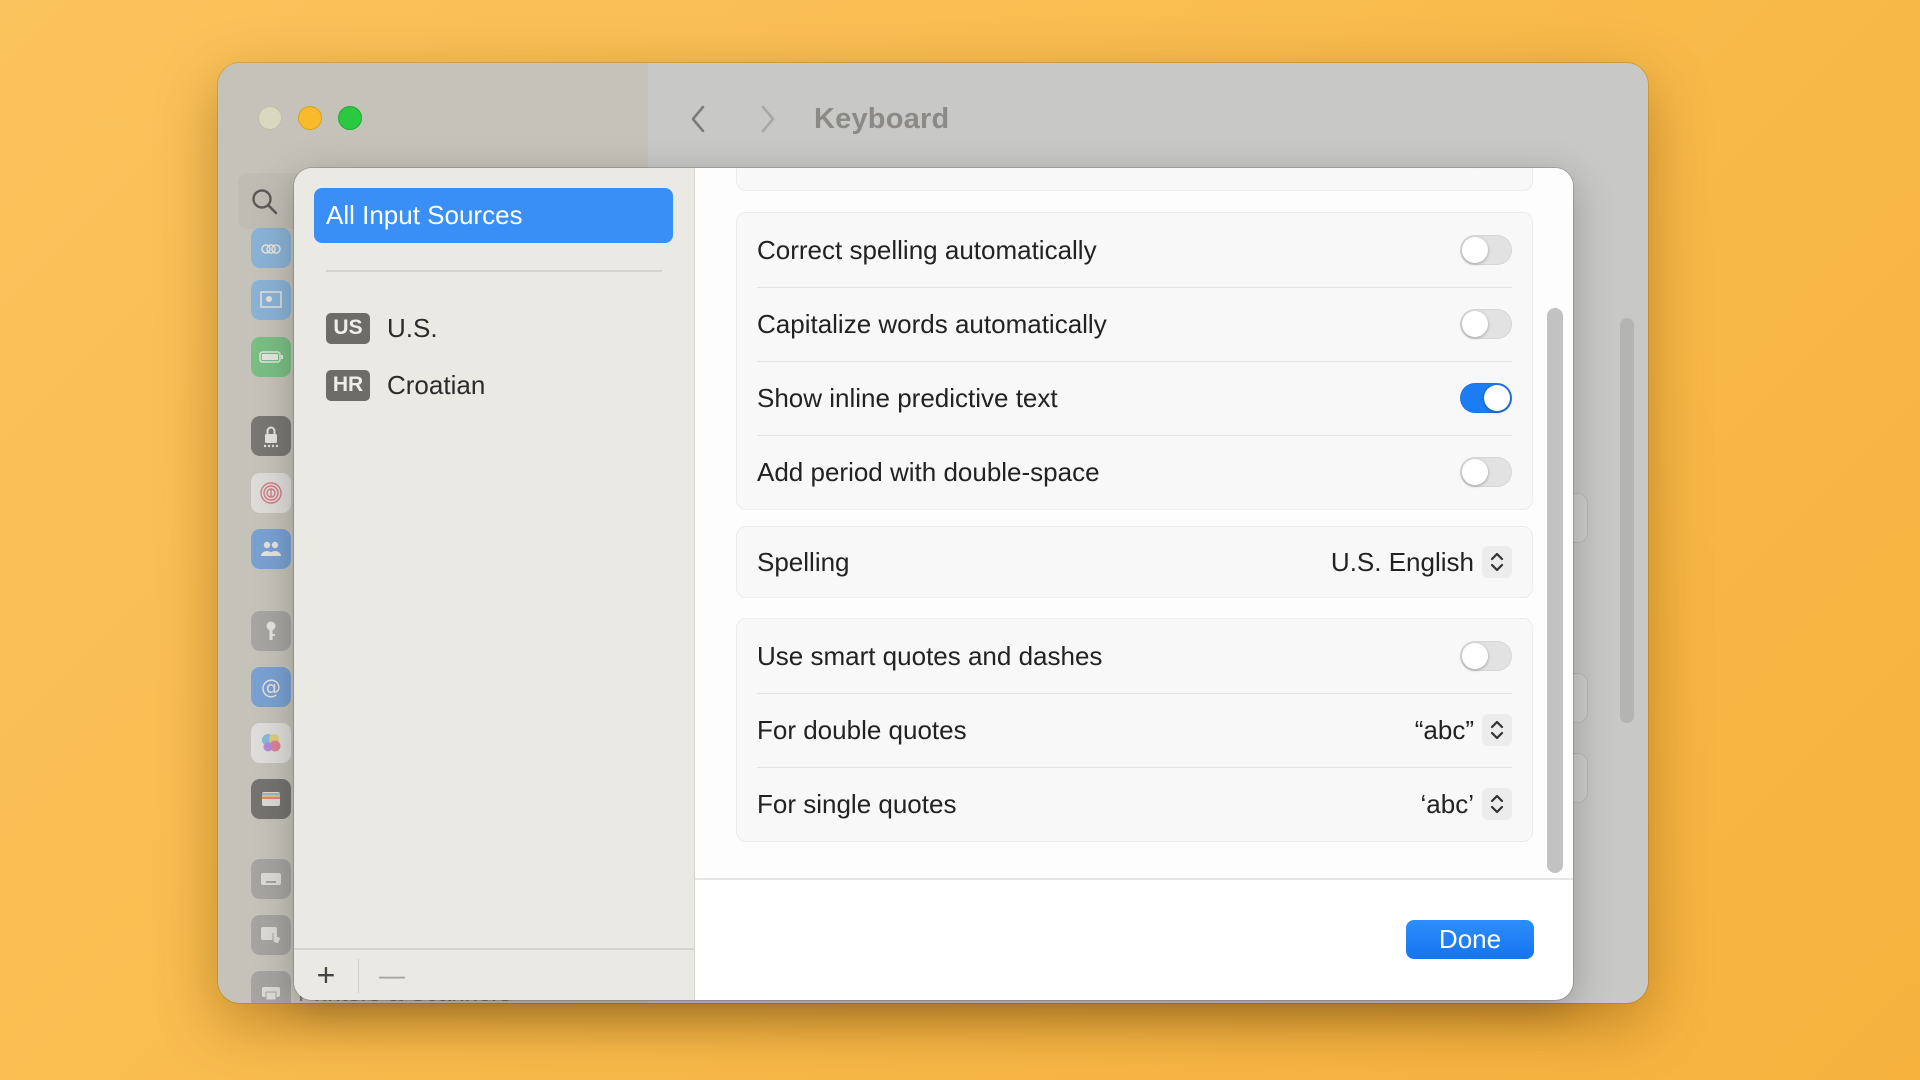 The width and height of the screenshot is (1920, 1080). What do you see at coordinates (1134, 250) in the screenshot?
I see `setting-row-correct-spelling: Correct spelling automatically` at bounding box center [1134, 250].